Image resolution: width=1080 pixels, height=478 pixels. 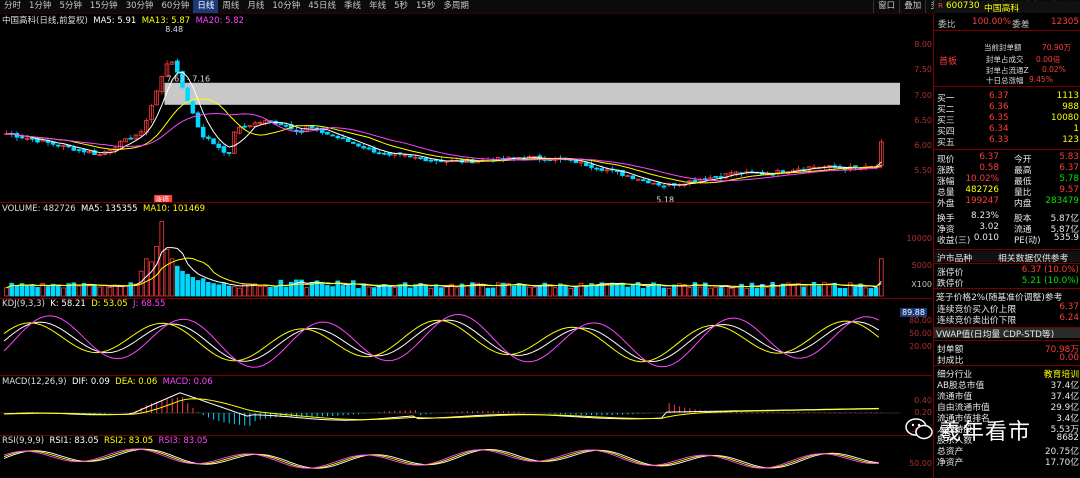 I want to click on period-7: 周线, so click(x=230, y=6).